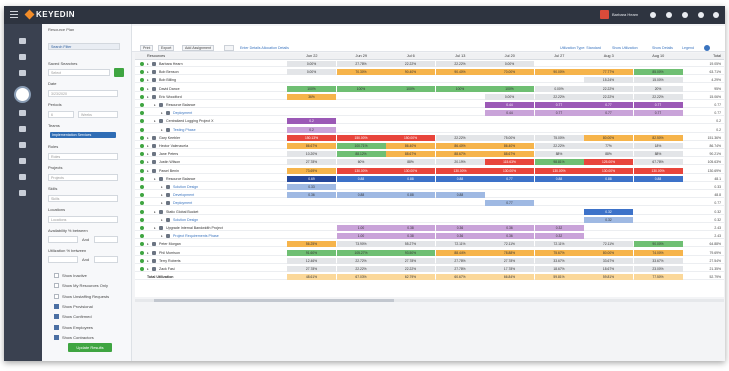  What do you see at coordinates (274, 300) in the screenshot?
I see `horizontal-scrollbar-thumb` at bounding box center [274, 300].